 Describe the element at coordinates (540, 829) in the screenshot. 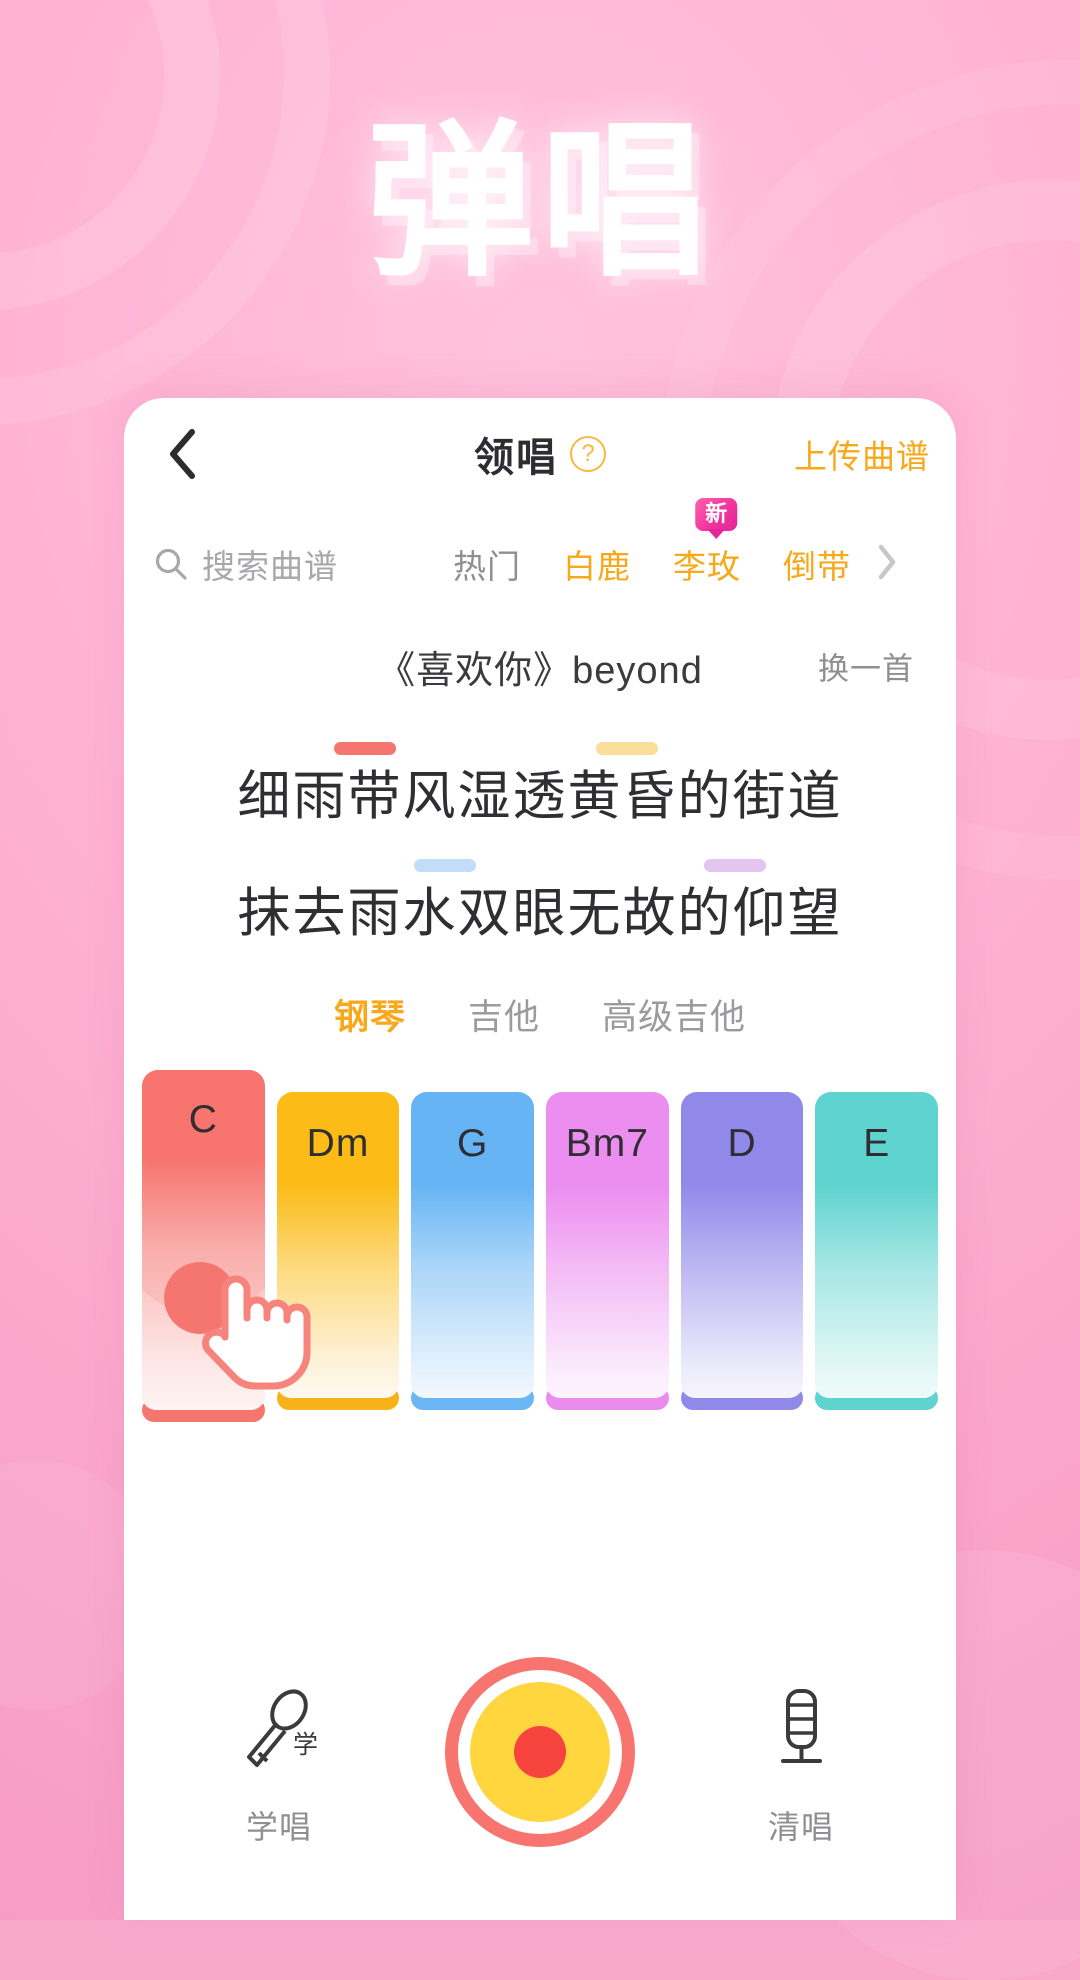

I see `lyrics-panel: 细雨带风湿透黄昏的街道 抹去雨水双眼无故的仰望` at that location.